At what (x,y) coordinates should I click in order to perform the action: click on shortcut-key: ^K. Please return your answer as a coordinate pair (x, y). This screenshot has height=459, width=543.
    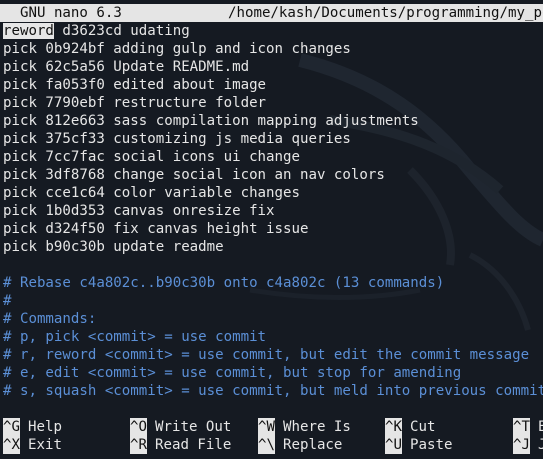
    Looking at the image, I should click on (393, 427).